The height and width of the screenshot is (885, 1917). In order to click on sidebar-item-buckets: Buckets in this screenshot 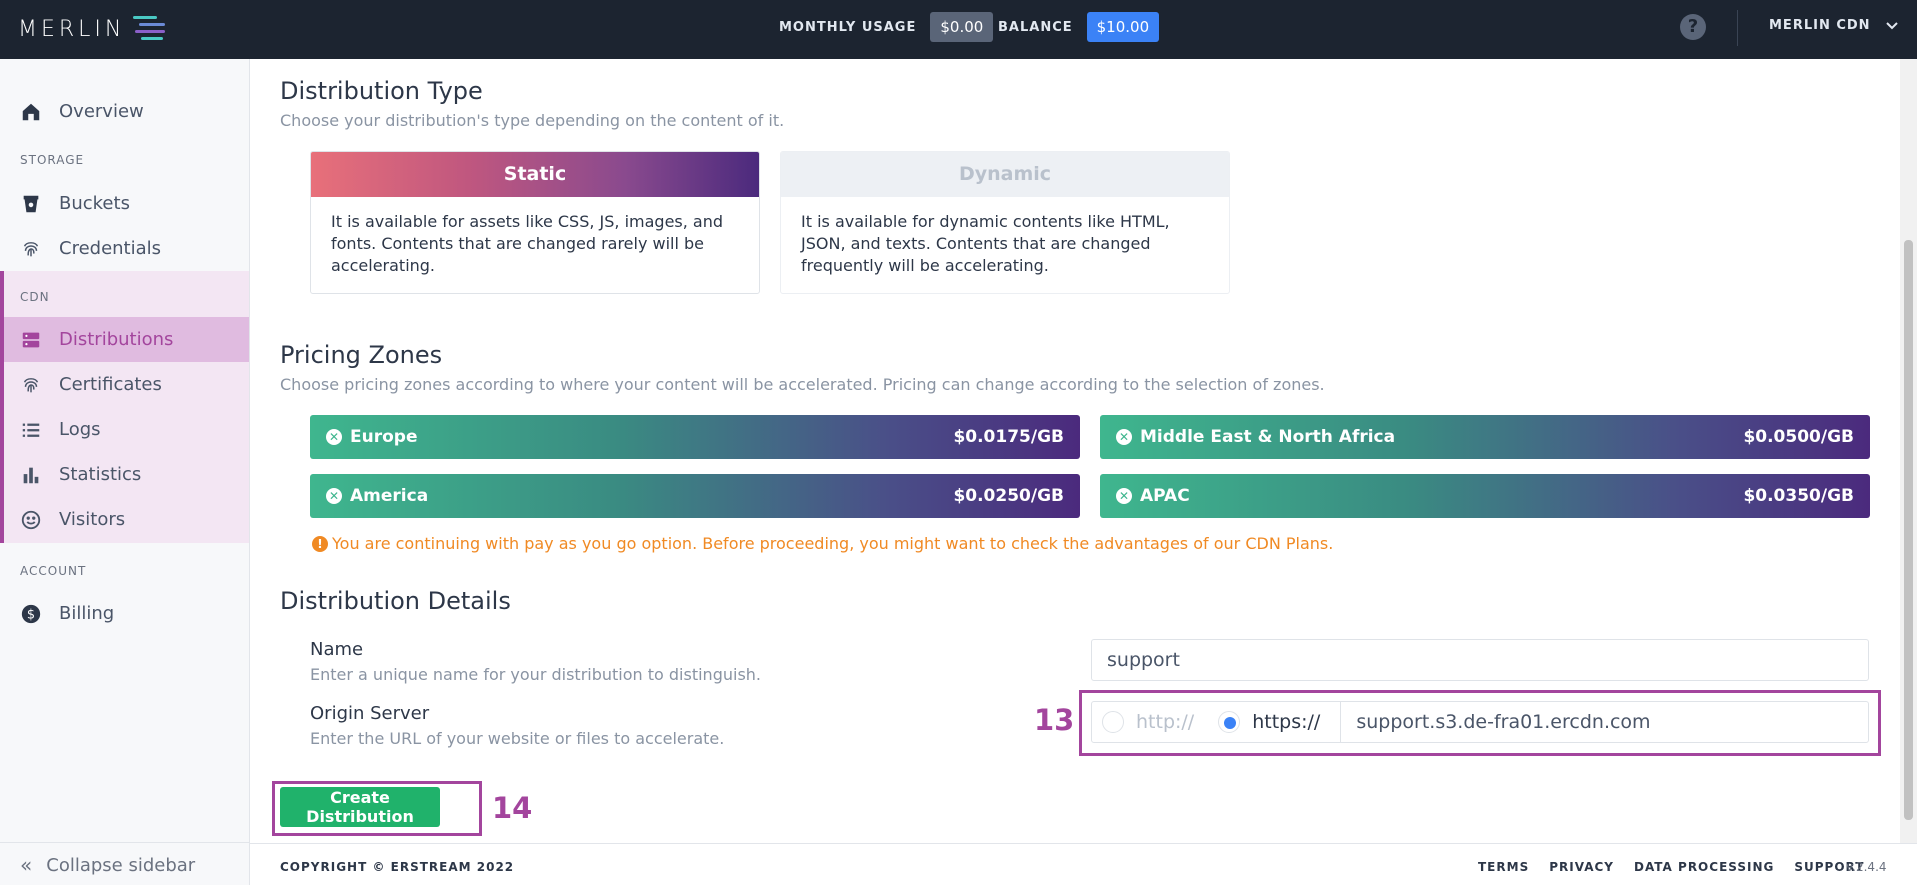, I will do `click(124, 203)`.